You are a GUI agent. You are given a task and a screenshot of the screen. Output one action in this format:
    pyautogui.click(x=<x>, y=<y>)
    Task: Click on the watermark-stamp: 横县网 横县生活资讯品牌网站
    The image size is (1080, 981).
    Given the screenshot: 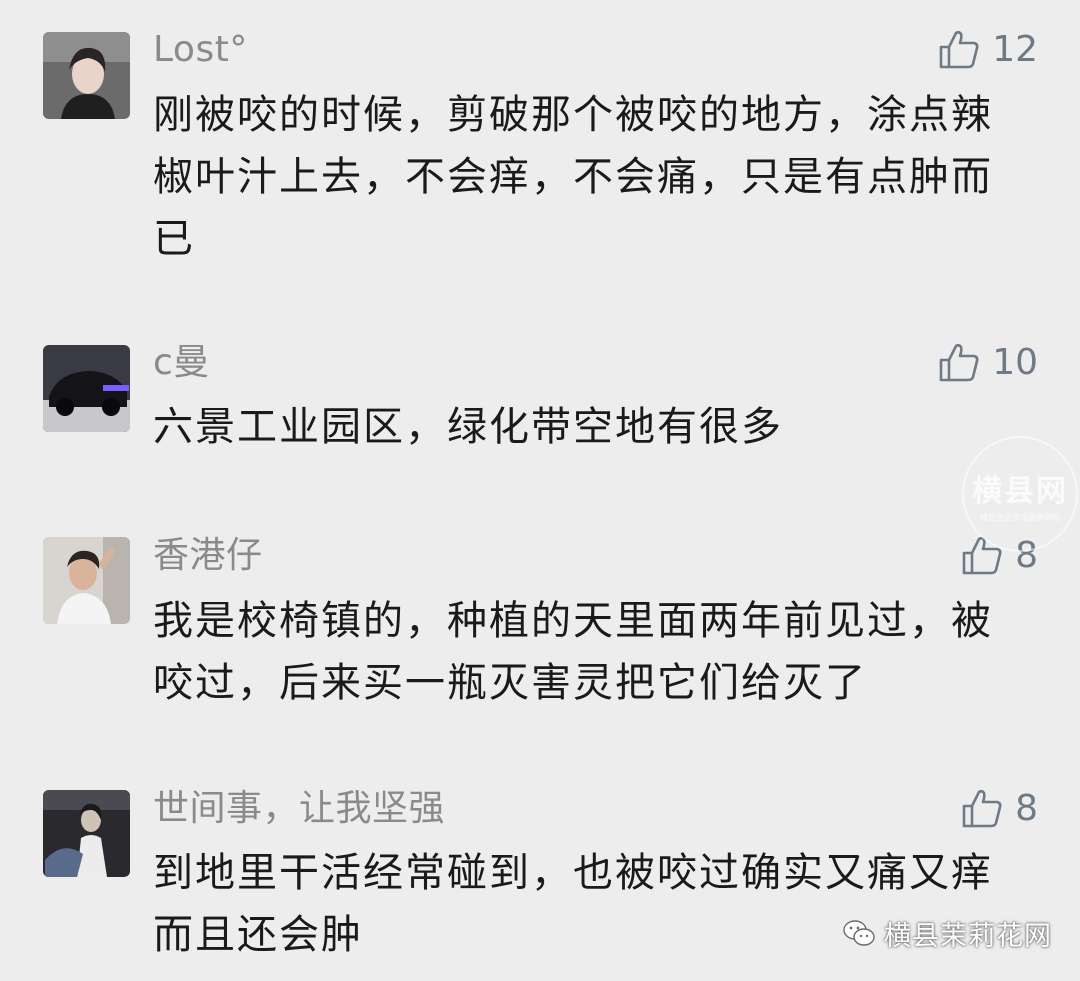 What is the action you would take?
    pyautogui.click(x=1020, y=494)
    